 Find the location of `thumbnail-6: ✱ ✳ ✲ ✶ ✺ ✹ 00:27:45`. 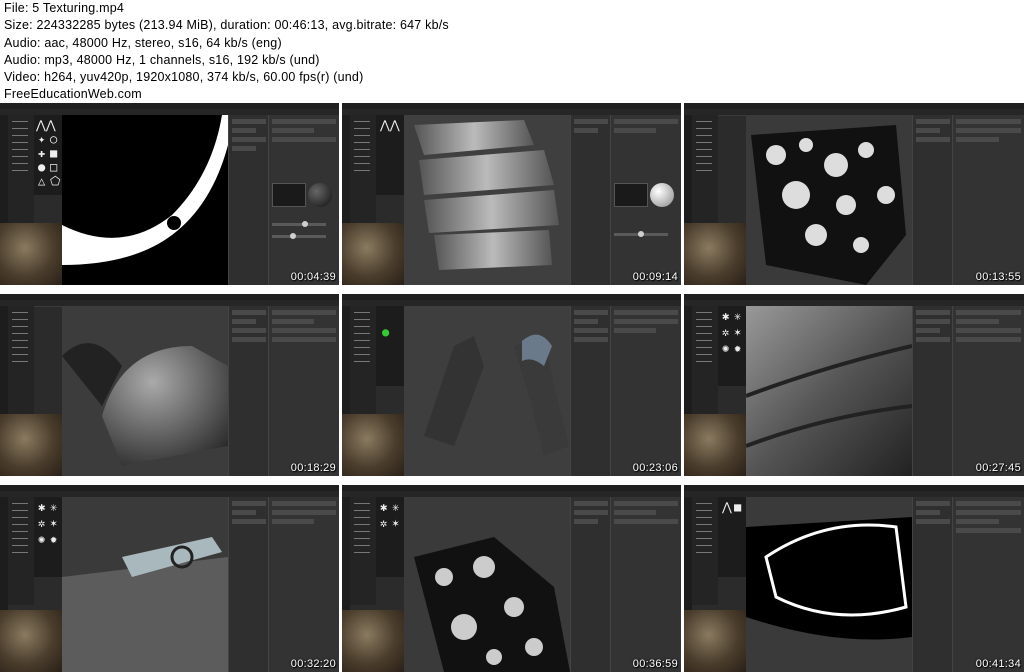

thumbnail-6: ✱ ✳ ✲ ✶ ✺ ✹ 00:27:45 is located at coordinates (854, 385).